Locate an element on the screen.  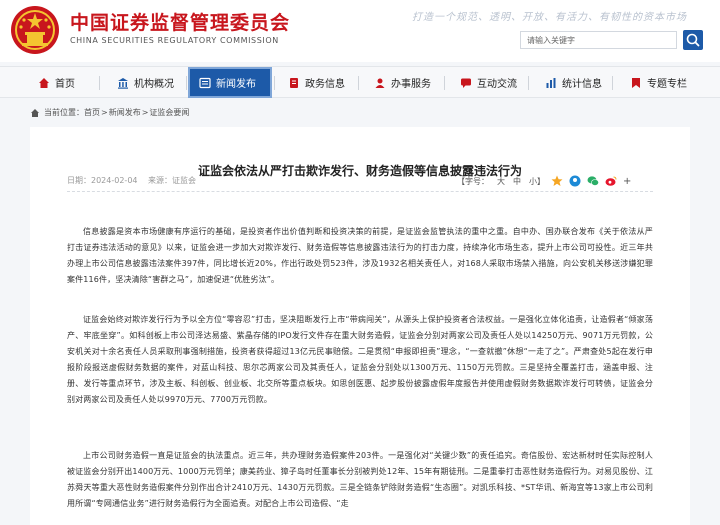
nav-item-institution: 机构概况 is located at coordinates (145, 82).